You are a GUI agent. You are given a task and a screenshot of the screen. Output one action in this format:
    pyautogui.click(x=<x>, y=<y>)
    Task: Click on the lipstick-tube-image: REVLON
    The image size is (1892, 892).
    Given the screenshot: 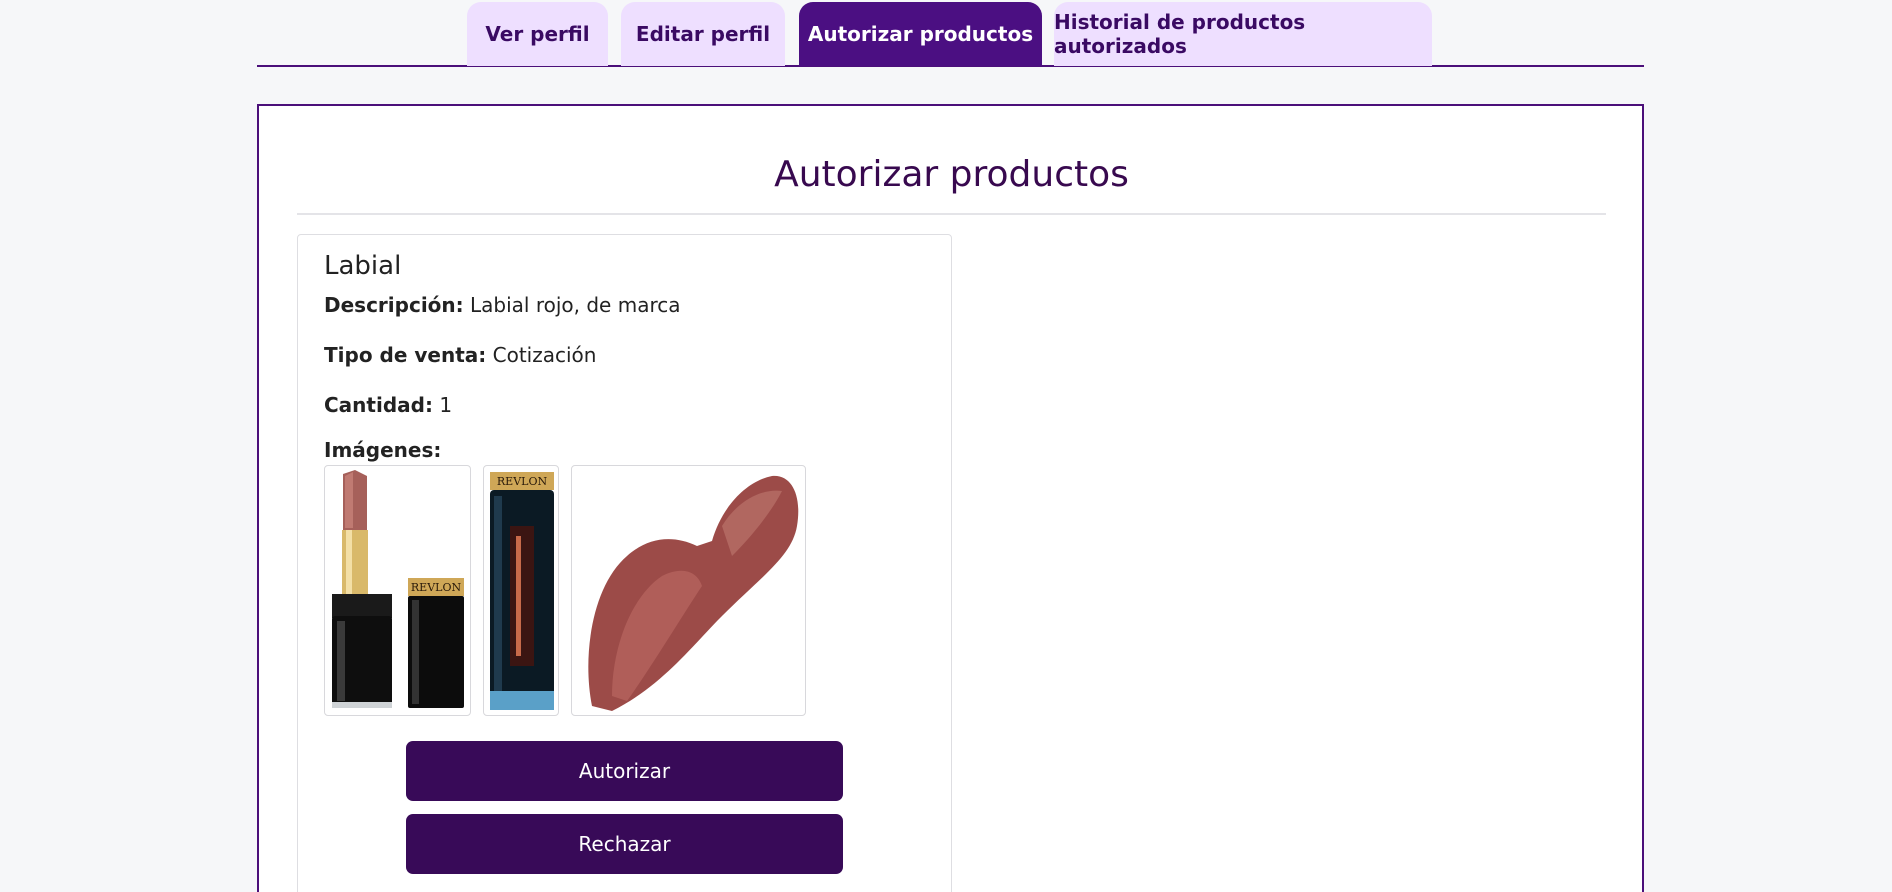 What is the action you would take?
    pyautogui.click(x=521, y=590)
    